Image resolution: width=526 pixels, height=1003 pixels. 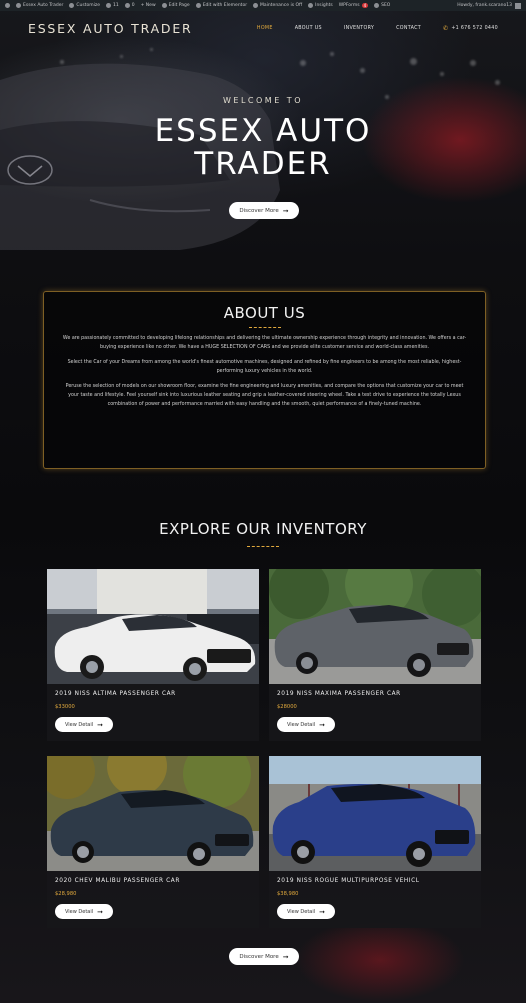 I want to click on hero-discover-more-button: Discover More ➞, so click(x=264, y=210).